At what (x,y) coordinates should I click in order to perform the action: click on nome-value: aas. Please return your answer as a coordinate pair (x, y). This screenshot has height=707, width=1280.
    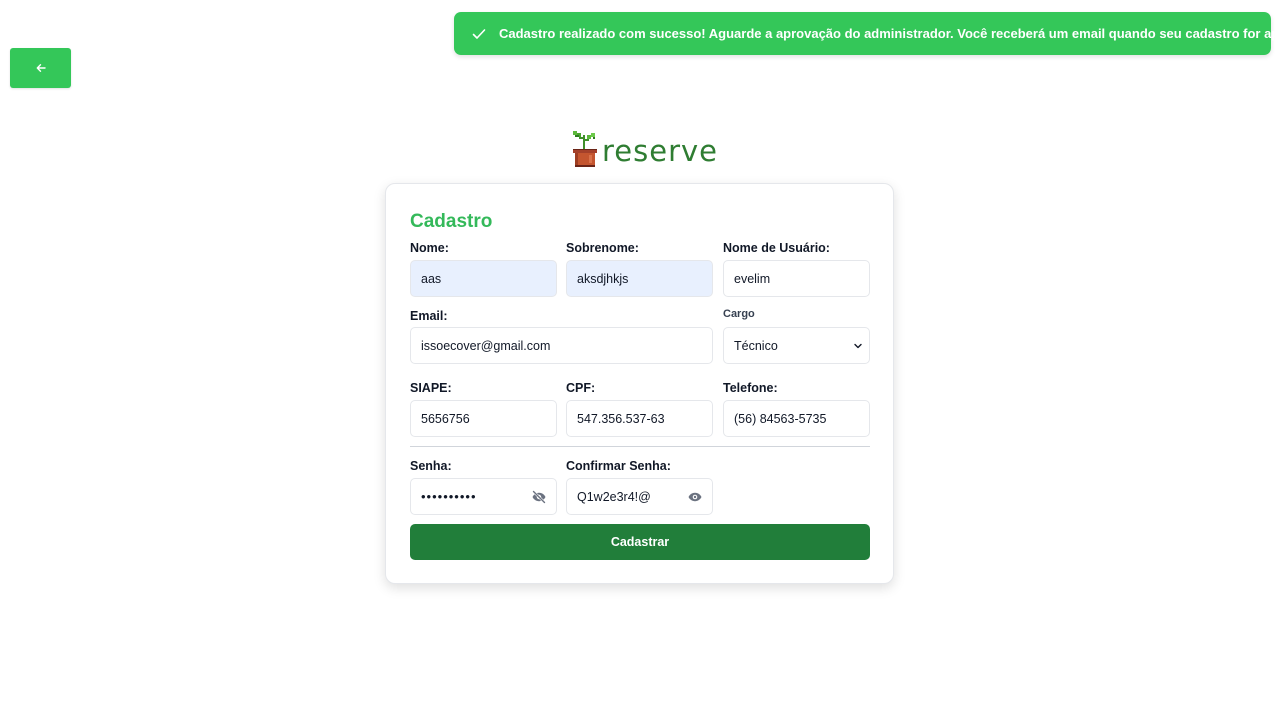
    Looking at the image, I should click on (431, 278).